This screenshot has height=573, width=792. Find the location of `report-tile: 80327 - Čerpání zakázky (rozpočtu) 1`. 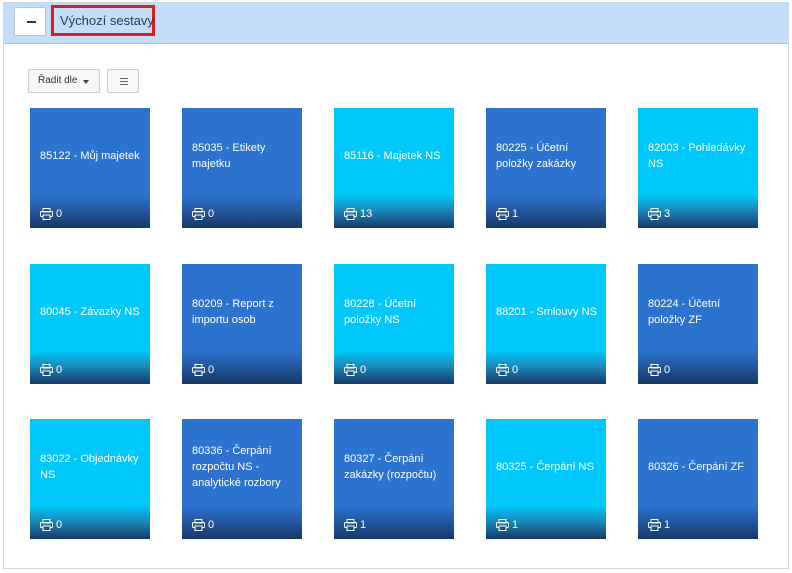

report-tile: 80327 - Čerpání zakázky (rozpočtu) 1 is located at coordinates (394, 479).